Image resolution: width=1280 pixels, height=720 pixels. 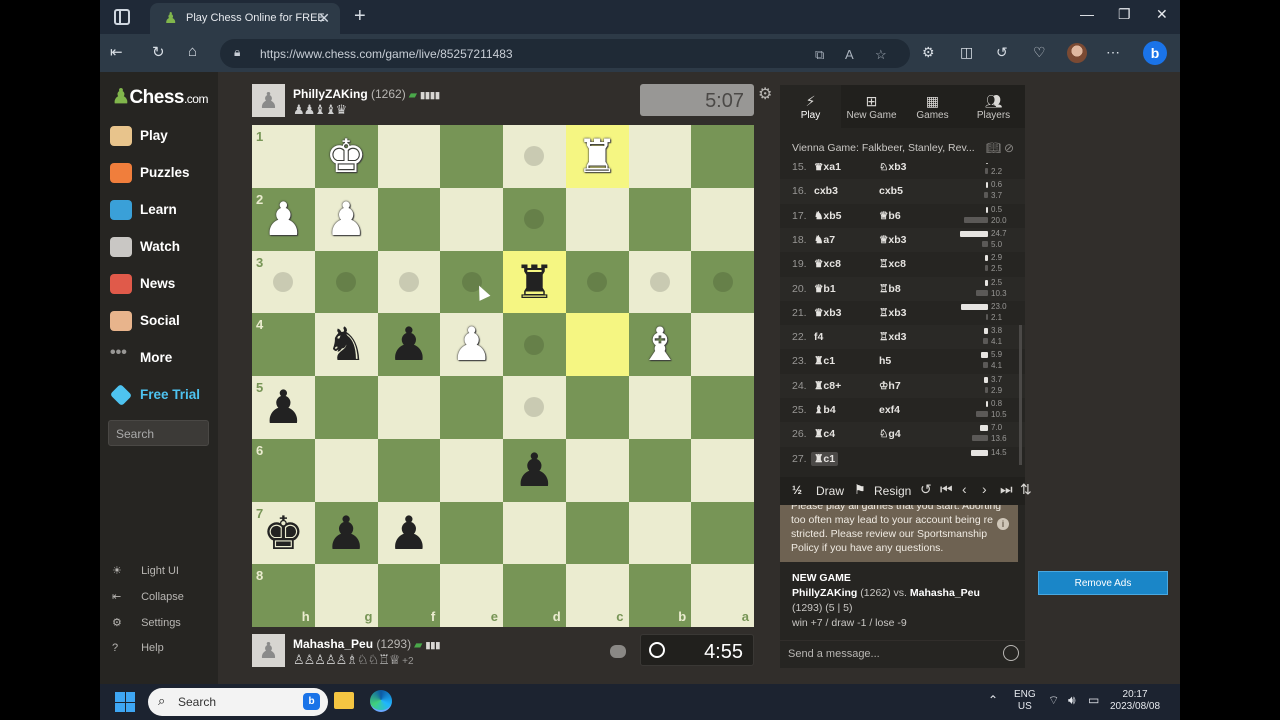 I want to click on bottom-player-name-line: Mahasha_Peu (1293) ▰ ▮▮▮, so click(x=366, y=644).